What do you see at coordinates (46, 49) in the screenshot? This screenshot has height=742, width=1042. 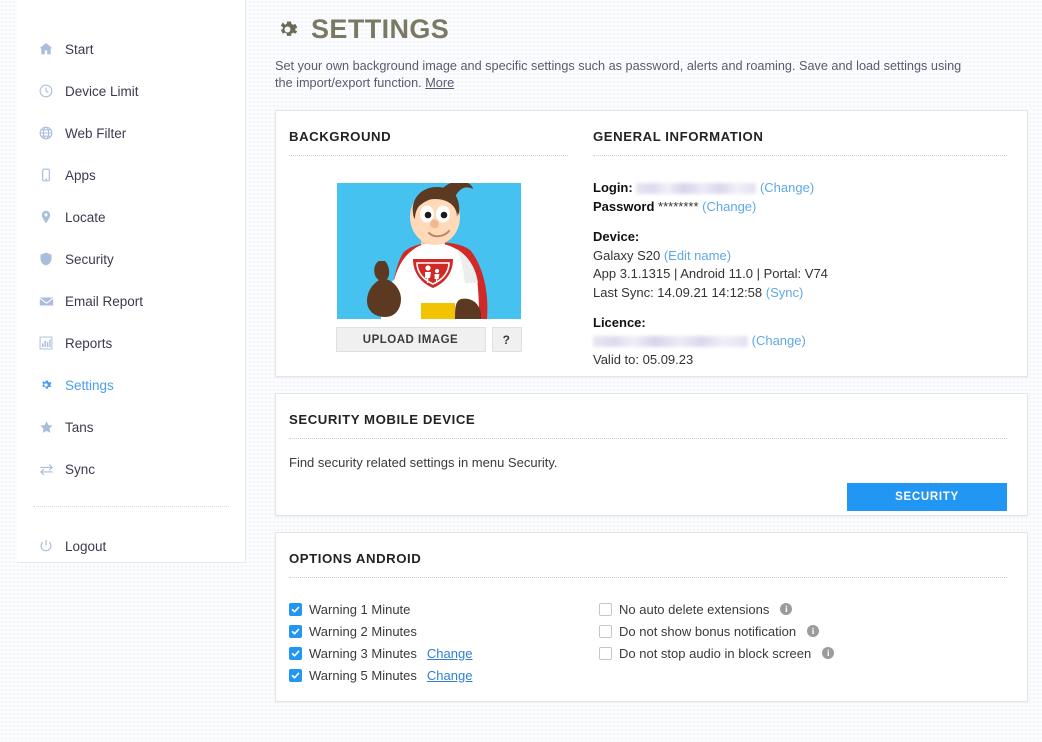 I see `home-icon` at bounding box center [46, 49].